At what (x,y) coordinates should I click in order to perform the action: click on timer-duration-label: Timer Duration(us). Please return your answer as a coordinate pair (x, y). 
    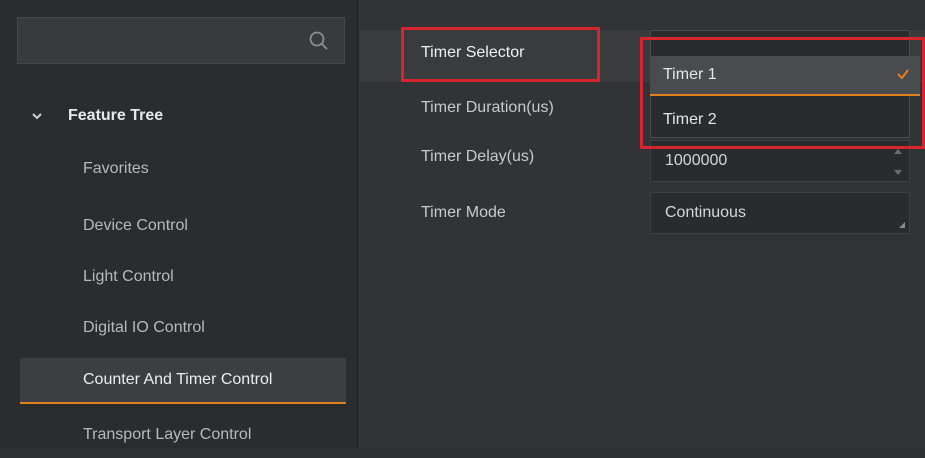
    Looking at the image, I should click on (487, 107).